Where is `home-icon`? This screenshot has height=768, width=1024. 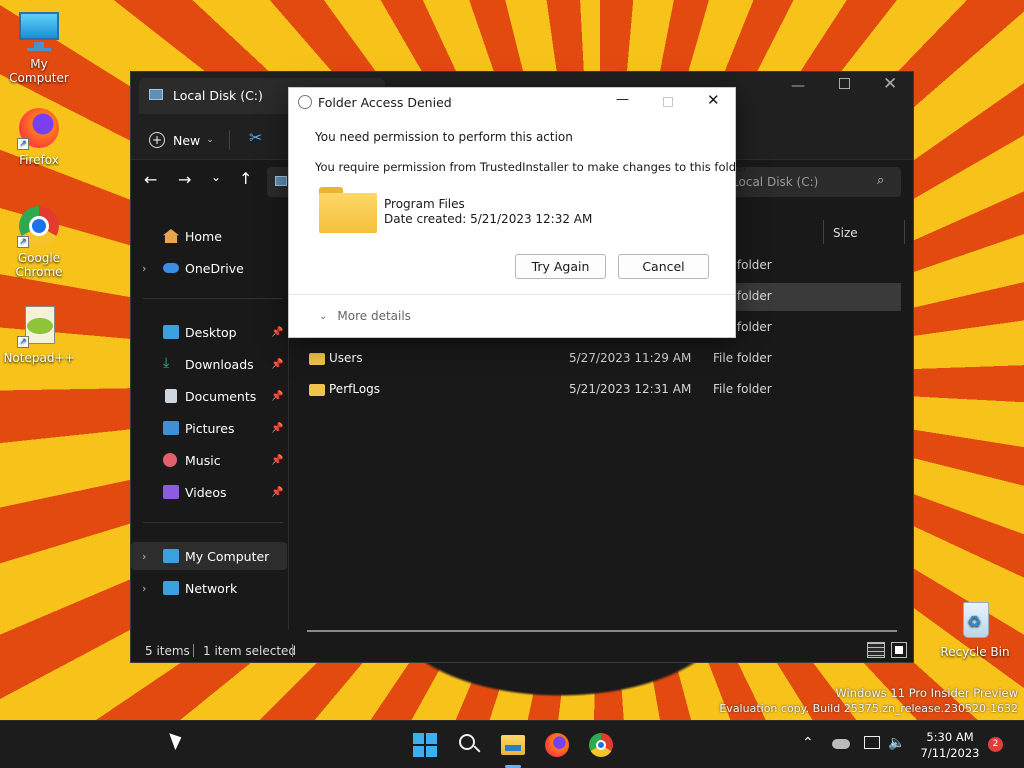 home-icon is located at coordinates (171, 236).